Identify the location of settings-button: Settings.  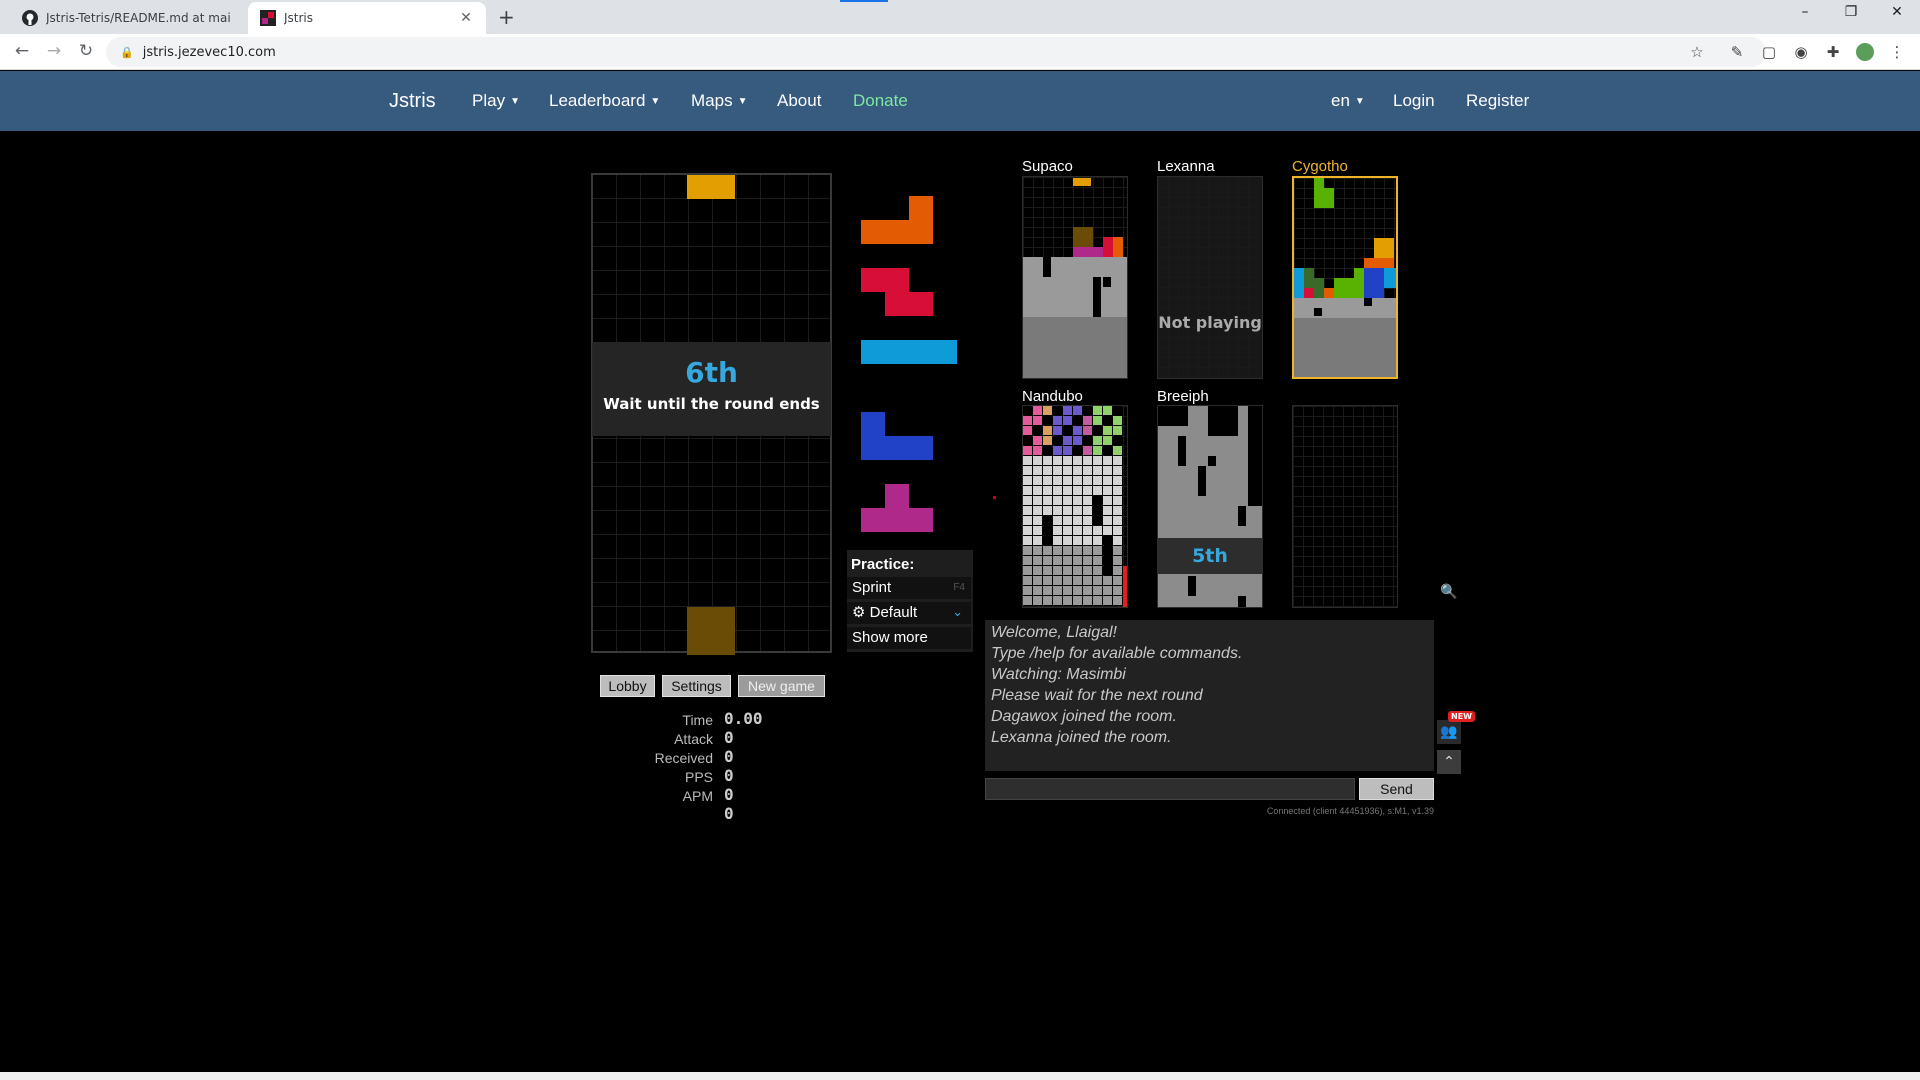
(696, 686).